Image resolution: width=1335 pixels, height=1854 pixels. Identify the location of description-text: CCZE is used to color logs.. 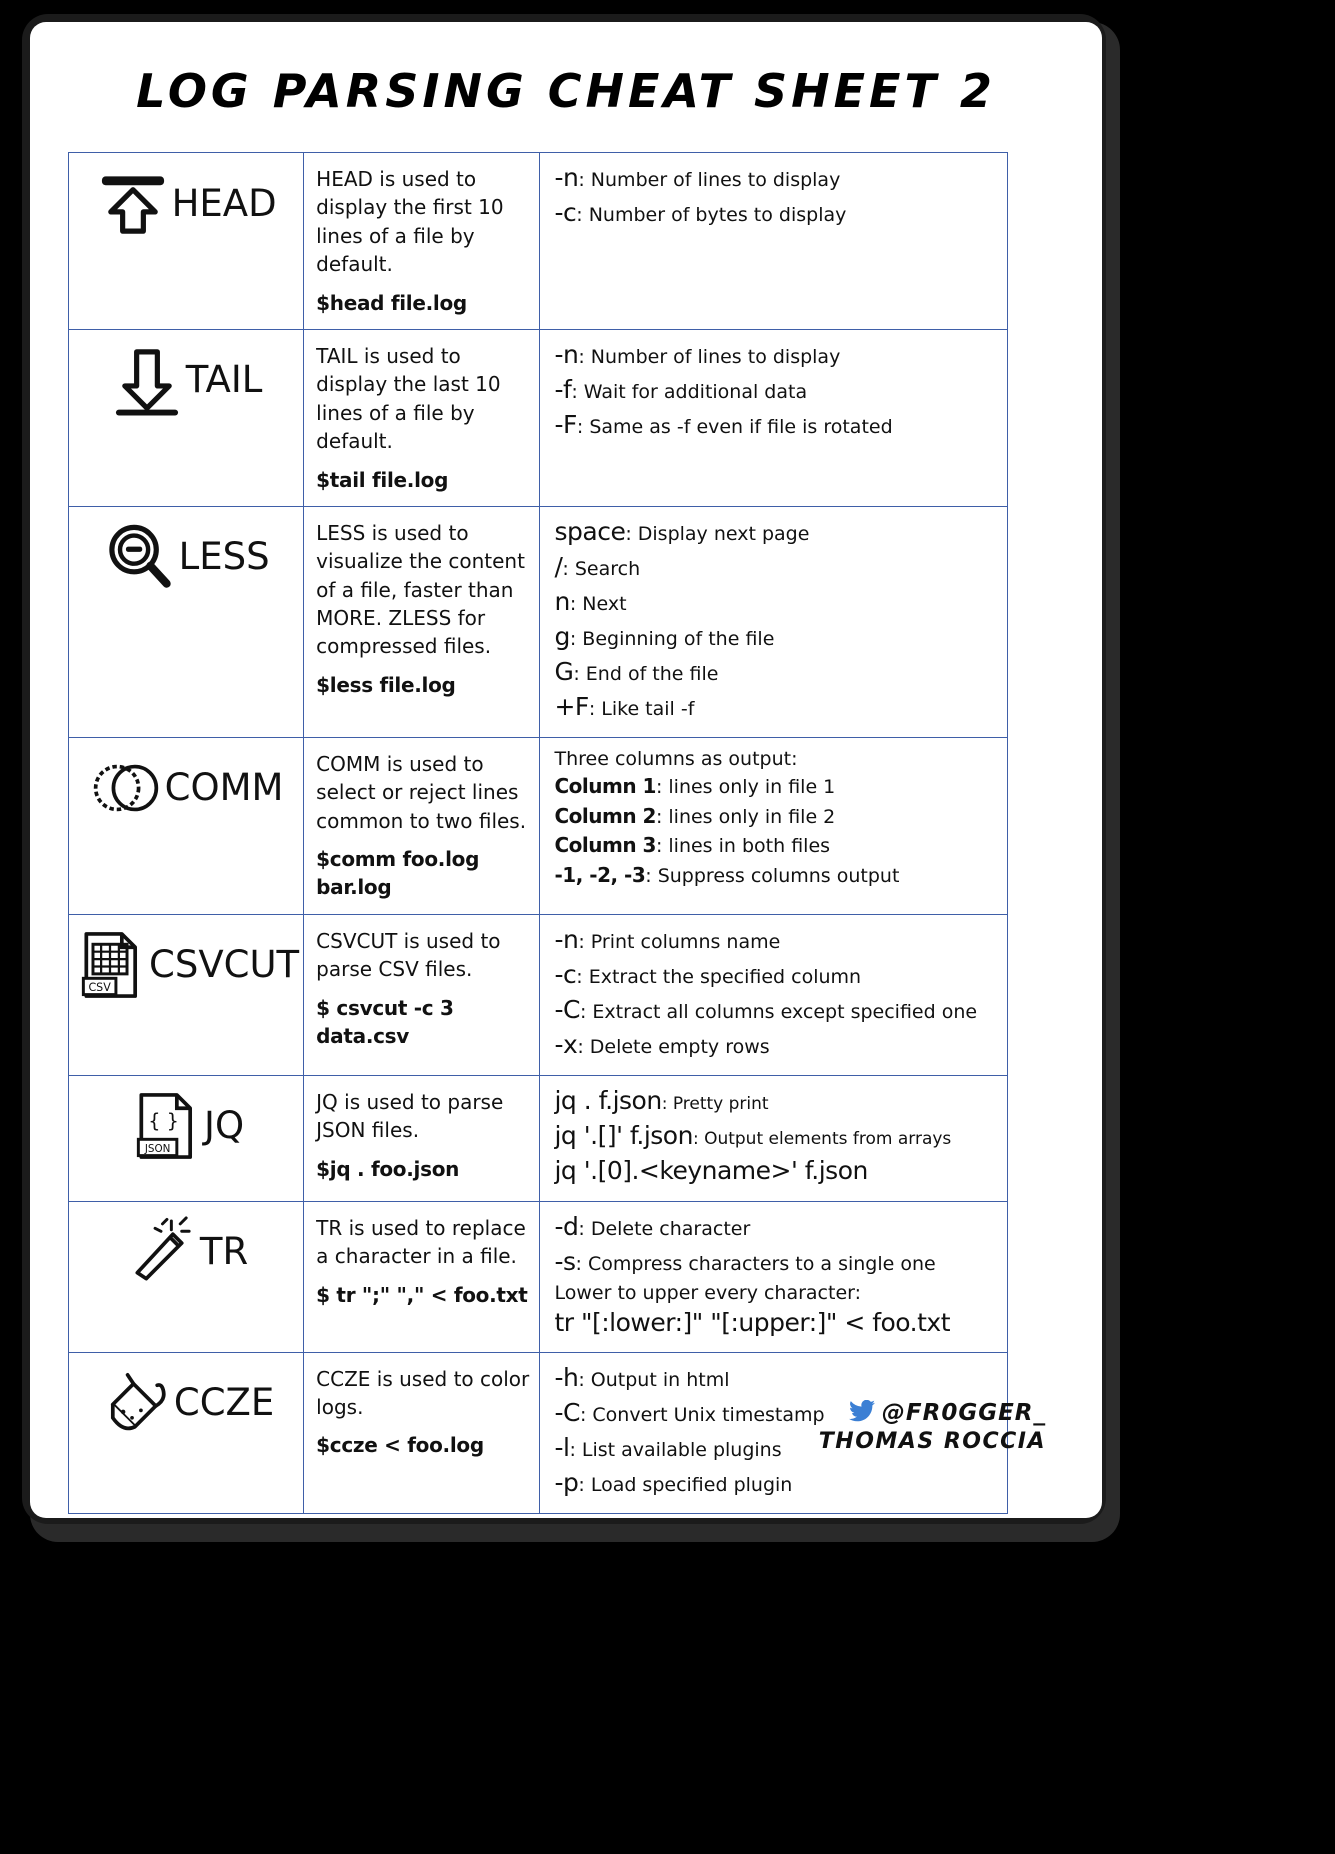
(423, 1393).